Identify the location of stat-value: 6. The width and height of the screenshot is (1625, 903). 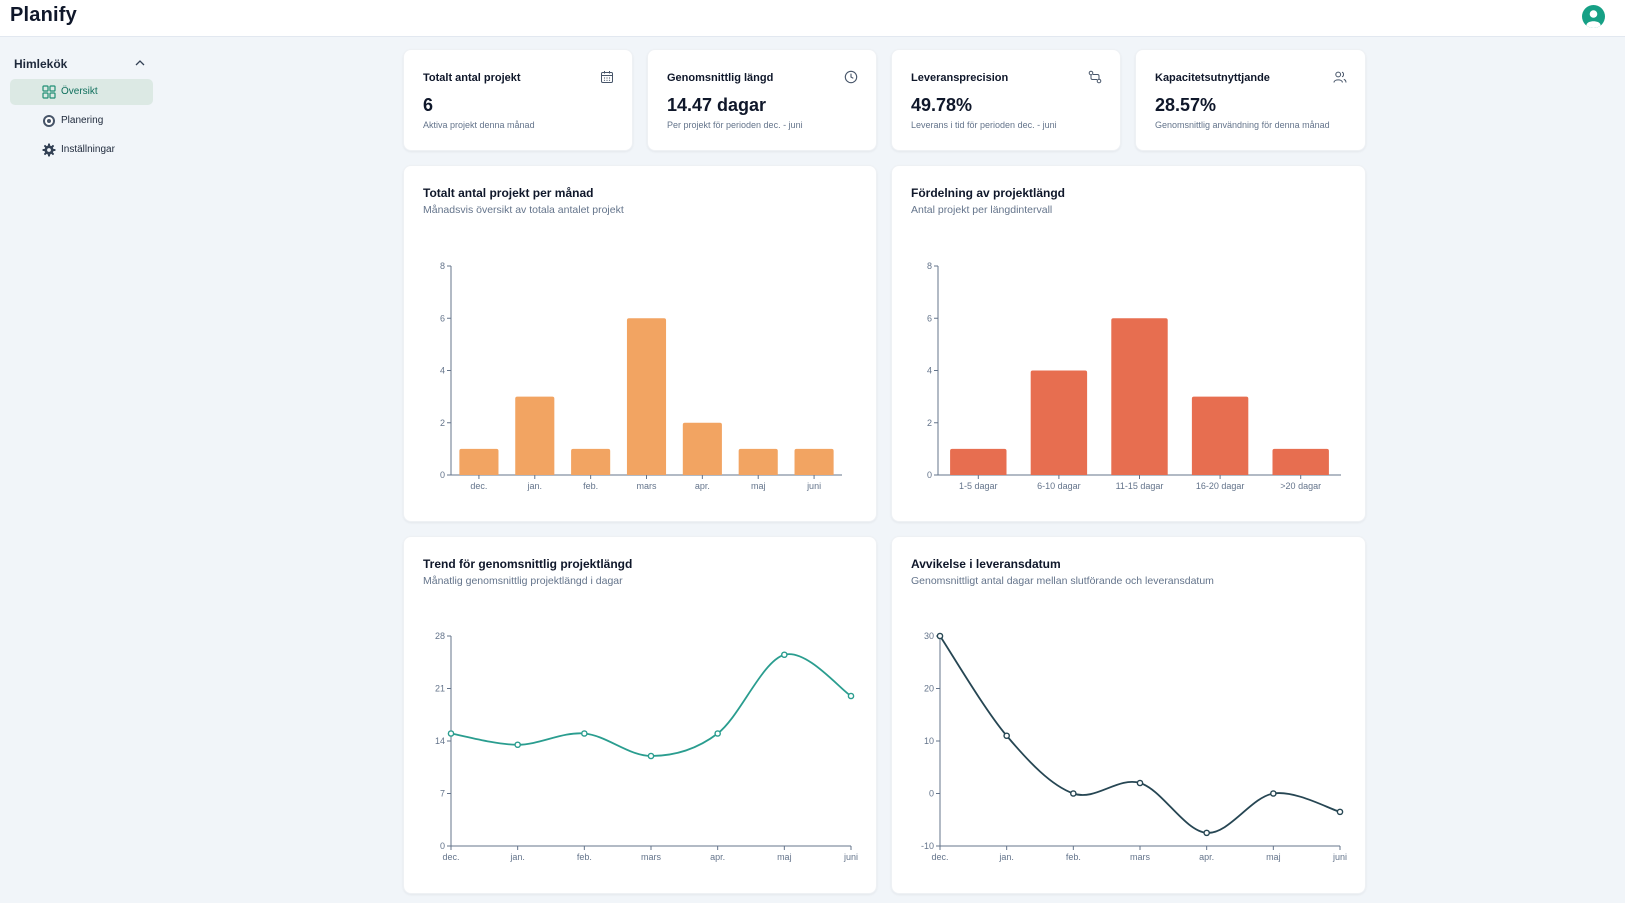
(428, 105).